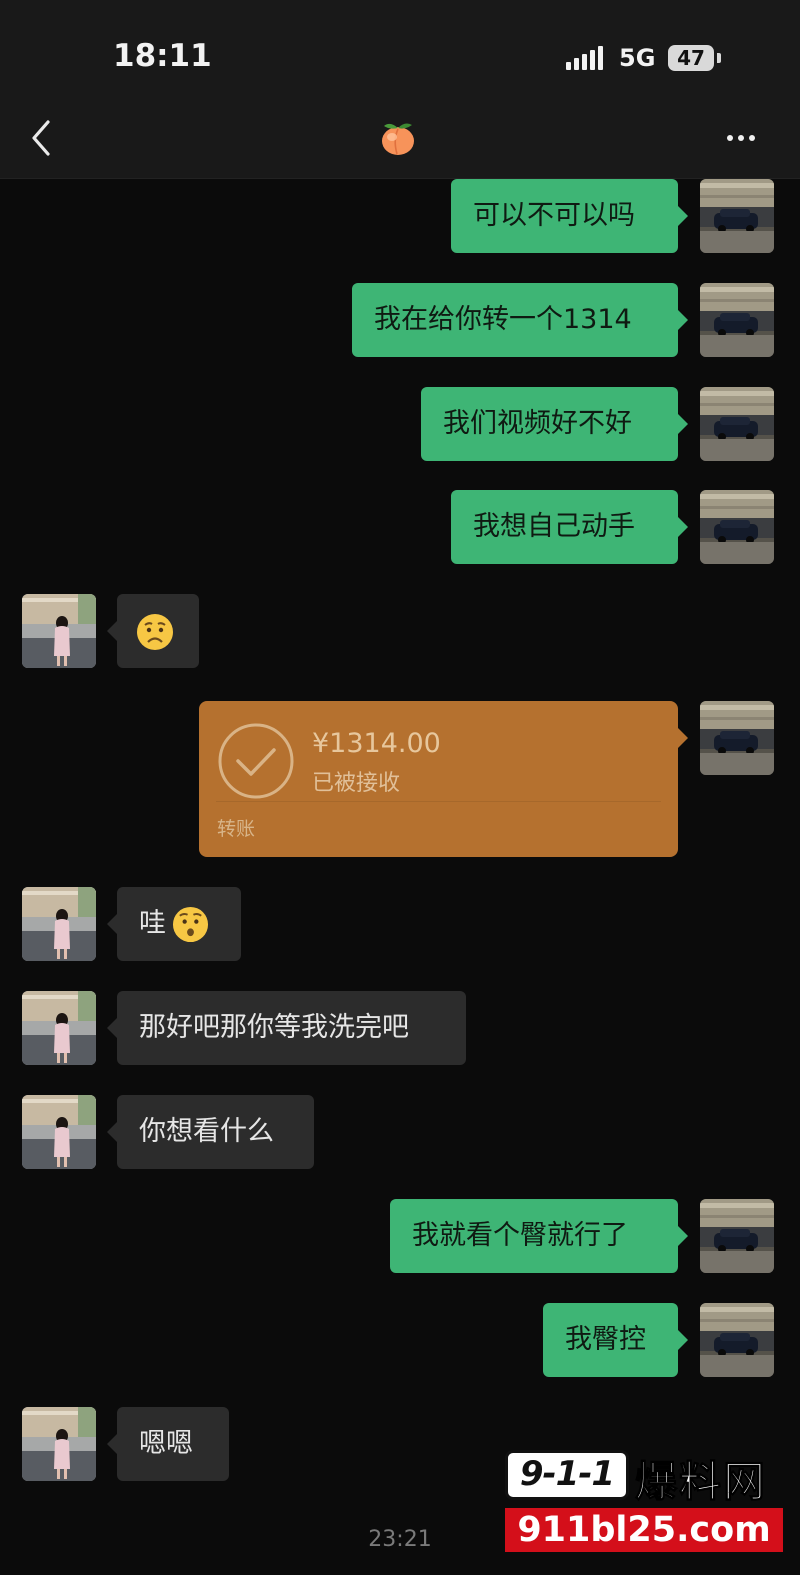  I want to click on message-bubble-incoming, so click(153, 631).